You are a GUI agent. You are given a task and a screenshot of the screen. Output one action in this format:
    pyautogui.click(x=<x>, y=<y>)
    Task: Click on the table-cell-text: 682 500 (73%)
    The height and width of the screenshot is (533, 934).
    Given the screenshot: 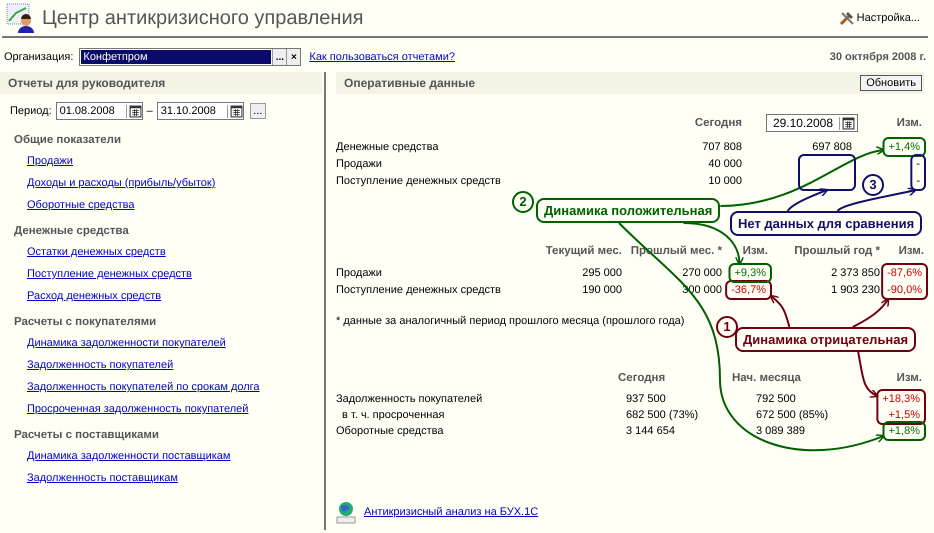 What is the action you would take?
    pyautogui.click(x=663, y=415)
    